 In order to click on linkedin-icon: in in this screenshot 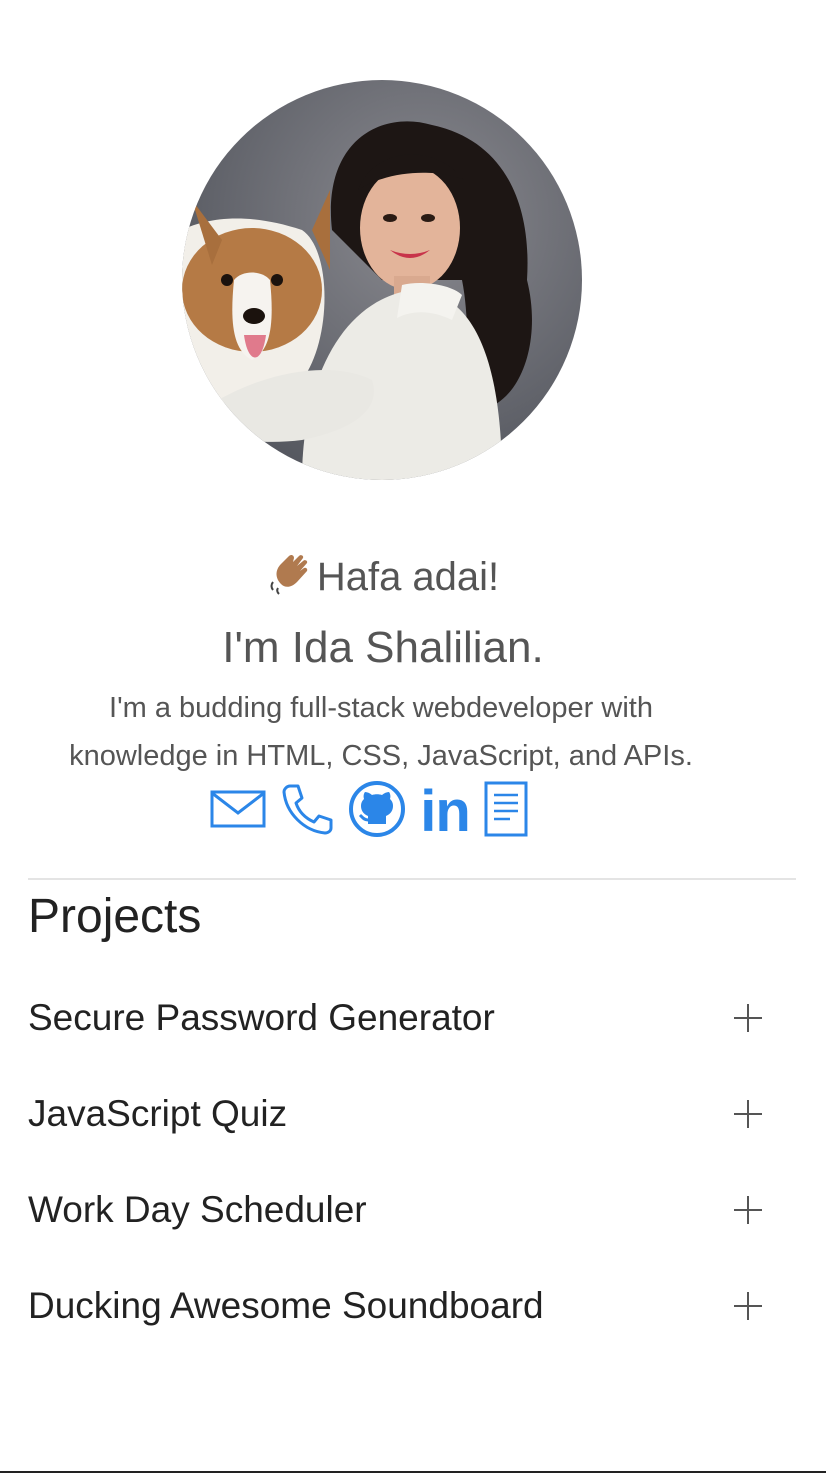, I will do `click(445, 811)`.